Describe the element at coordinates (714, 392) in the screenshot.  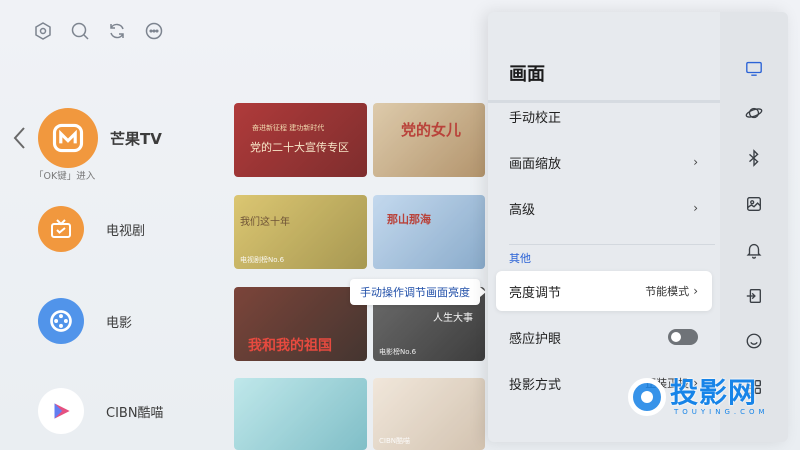
I see `watermark-main: 投影网` at that location.